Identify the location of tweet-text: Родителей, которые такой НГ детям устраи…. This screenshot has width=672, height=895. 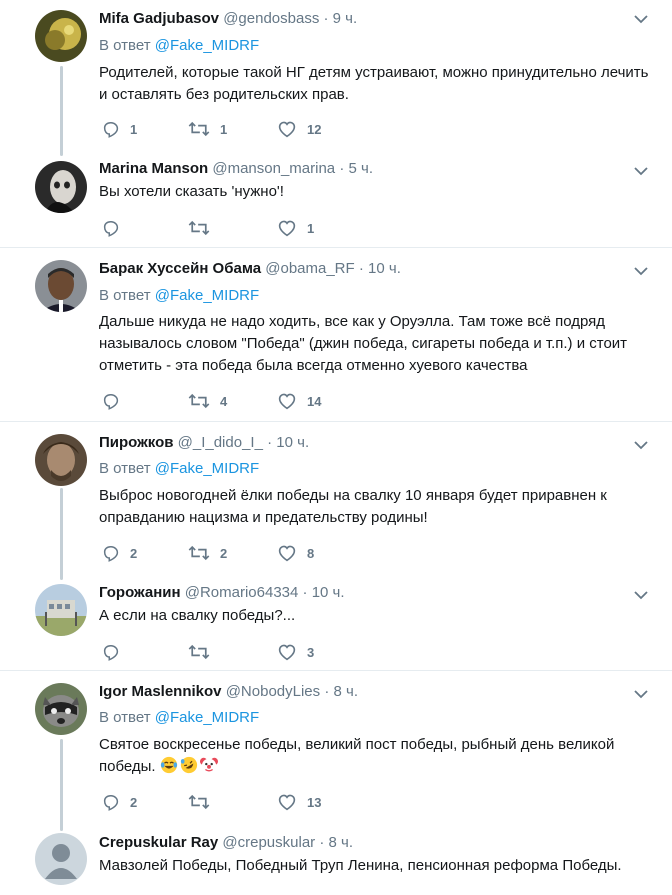
(374, 83).